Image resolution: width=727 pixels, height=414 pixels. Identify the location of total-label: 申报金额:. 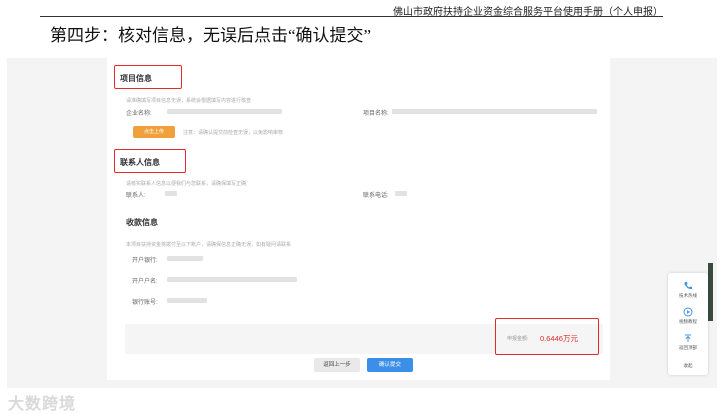
(518, 339).